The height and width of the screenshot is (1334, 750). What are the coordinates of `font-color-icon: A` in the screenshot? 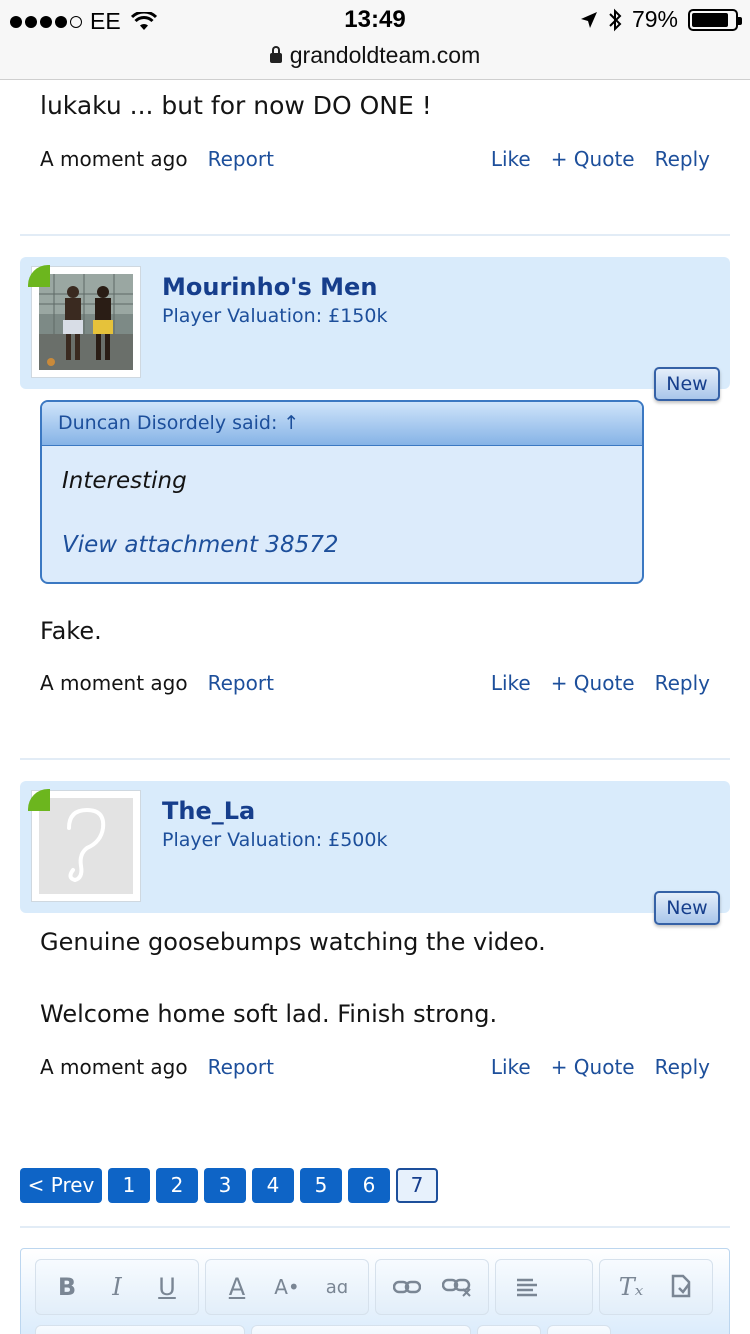 It's located at (237, 1287).